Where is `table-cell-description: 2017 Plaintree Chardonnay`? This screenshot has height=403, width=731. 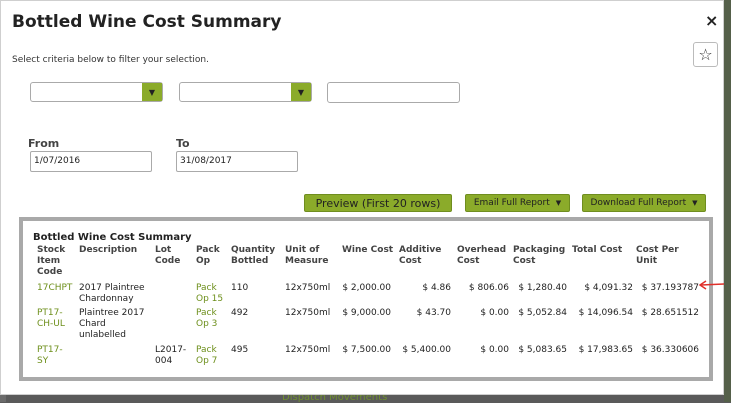
table-cell-description: 2017 Plaintree Chardonnay is located at coordinates (112, 293).